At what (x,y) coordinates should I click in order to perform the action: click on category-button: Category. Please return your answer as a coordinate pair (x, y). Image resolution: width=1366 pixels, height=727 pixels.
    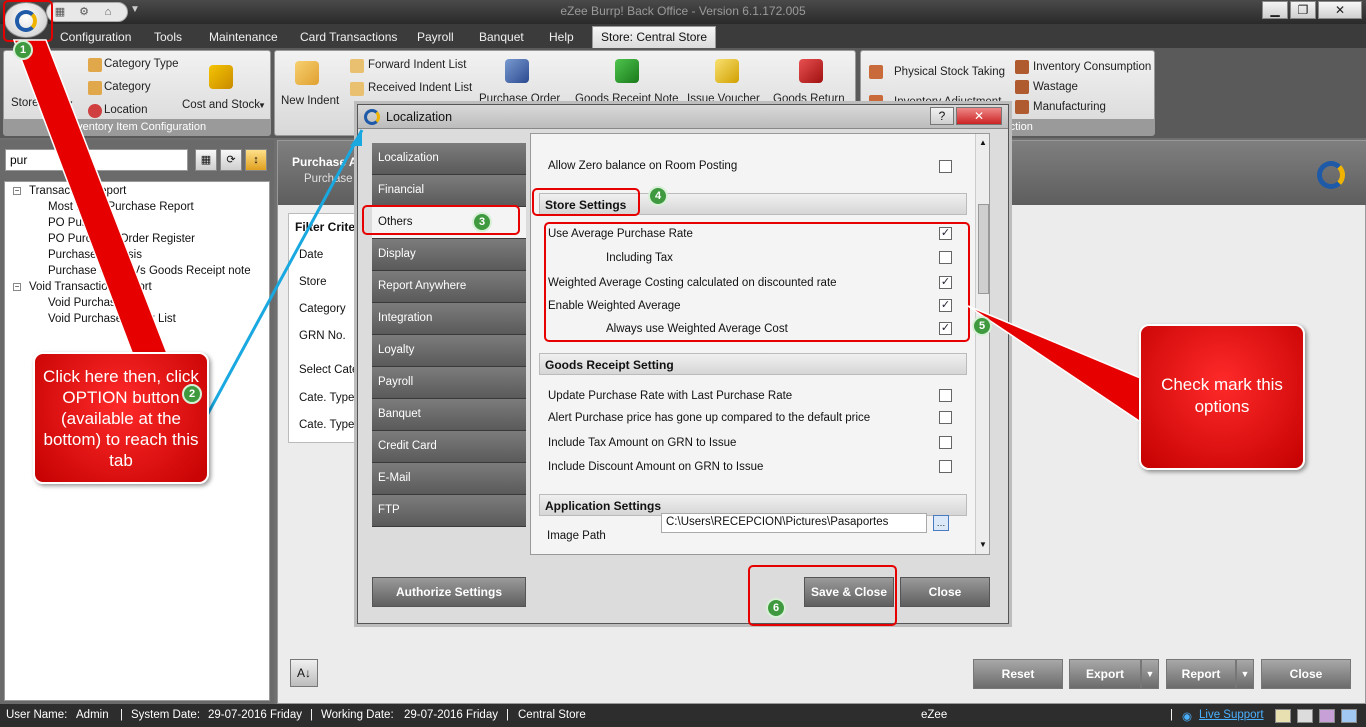
    Looking at the image, I should click on (127, 87).